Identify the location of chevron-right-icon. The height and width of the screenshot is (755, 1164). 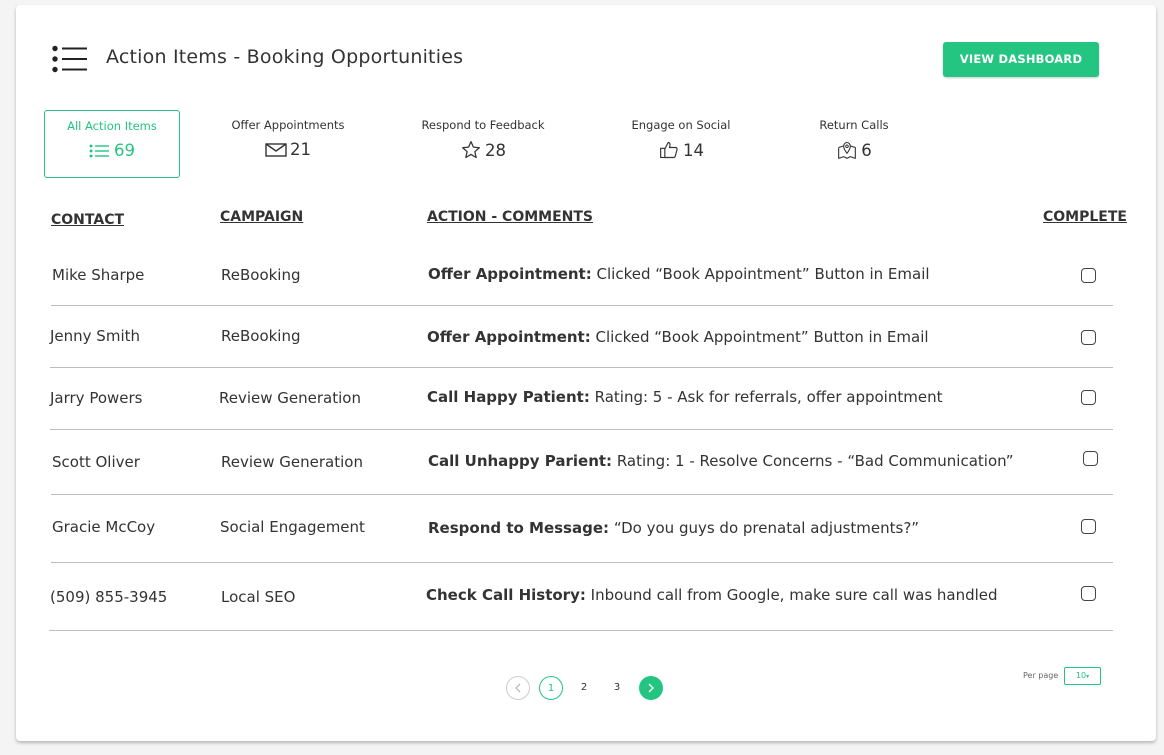
(651, 688).